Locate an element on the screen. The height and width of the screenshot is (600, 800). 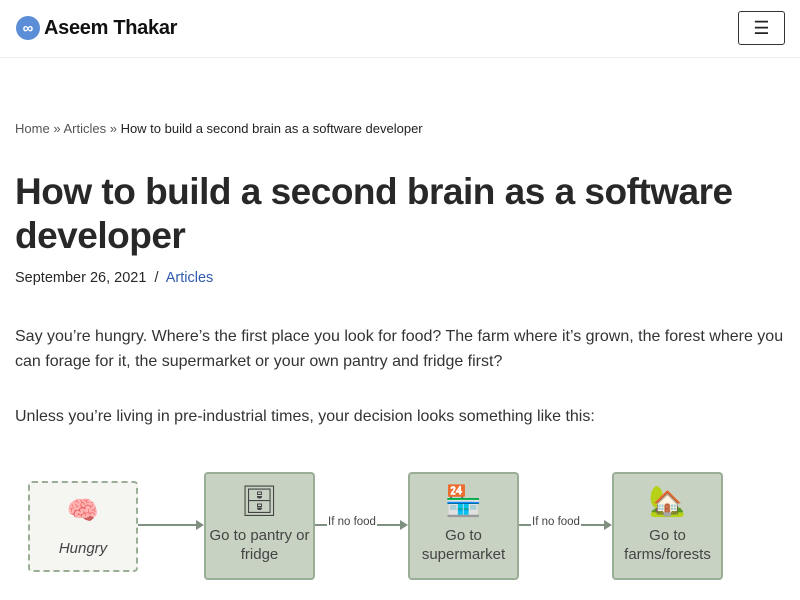
breadcrumb-articles: Articles is located at coordinates (84, 128).